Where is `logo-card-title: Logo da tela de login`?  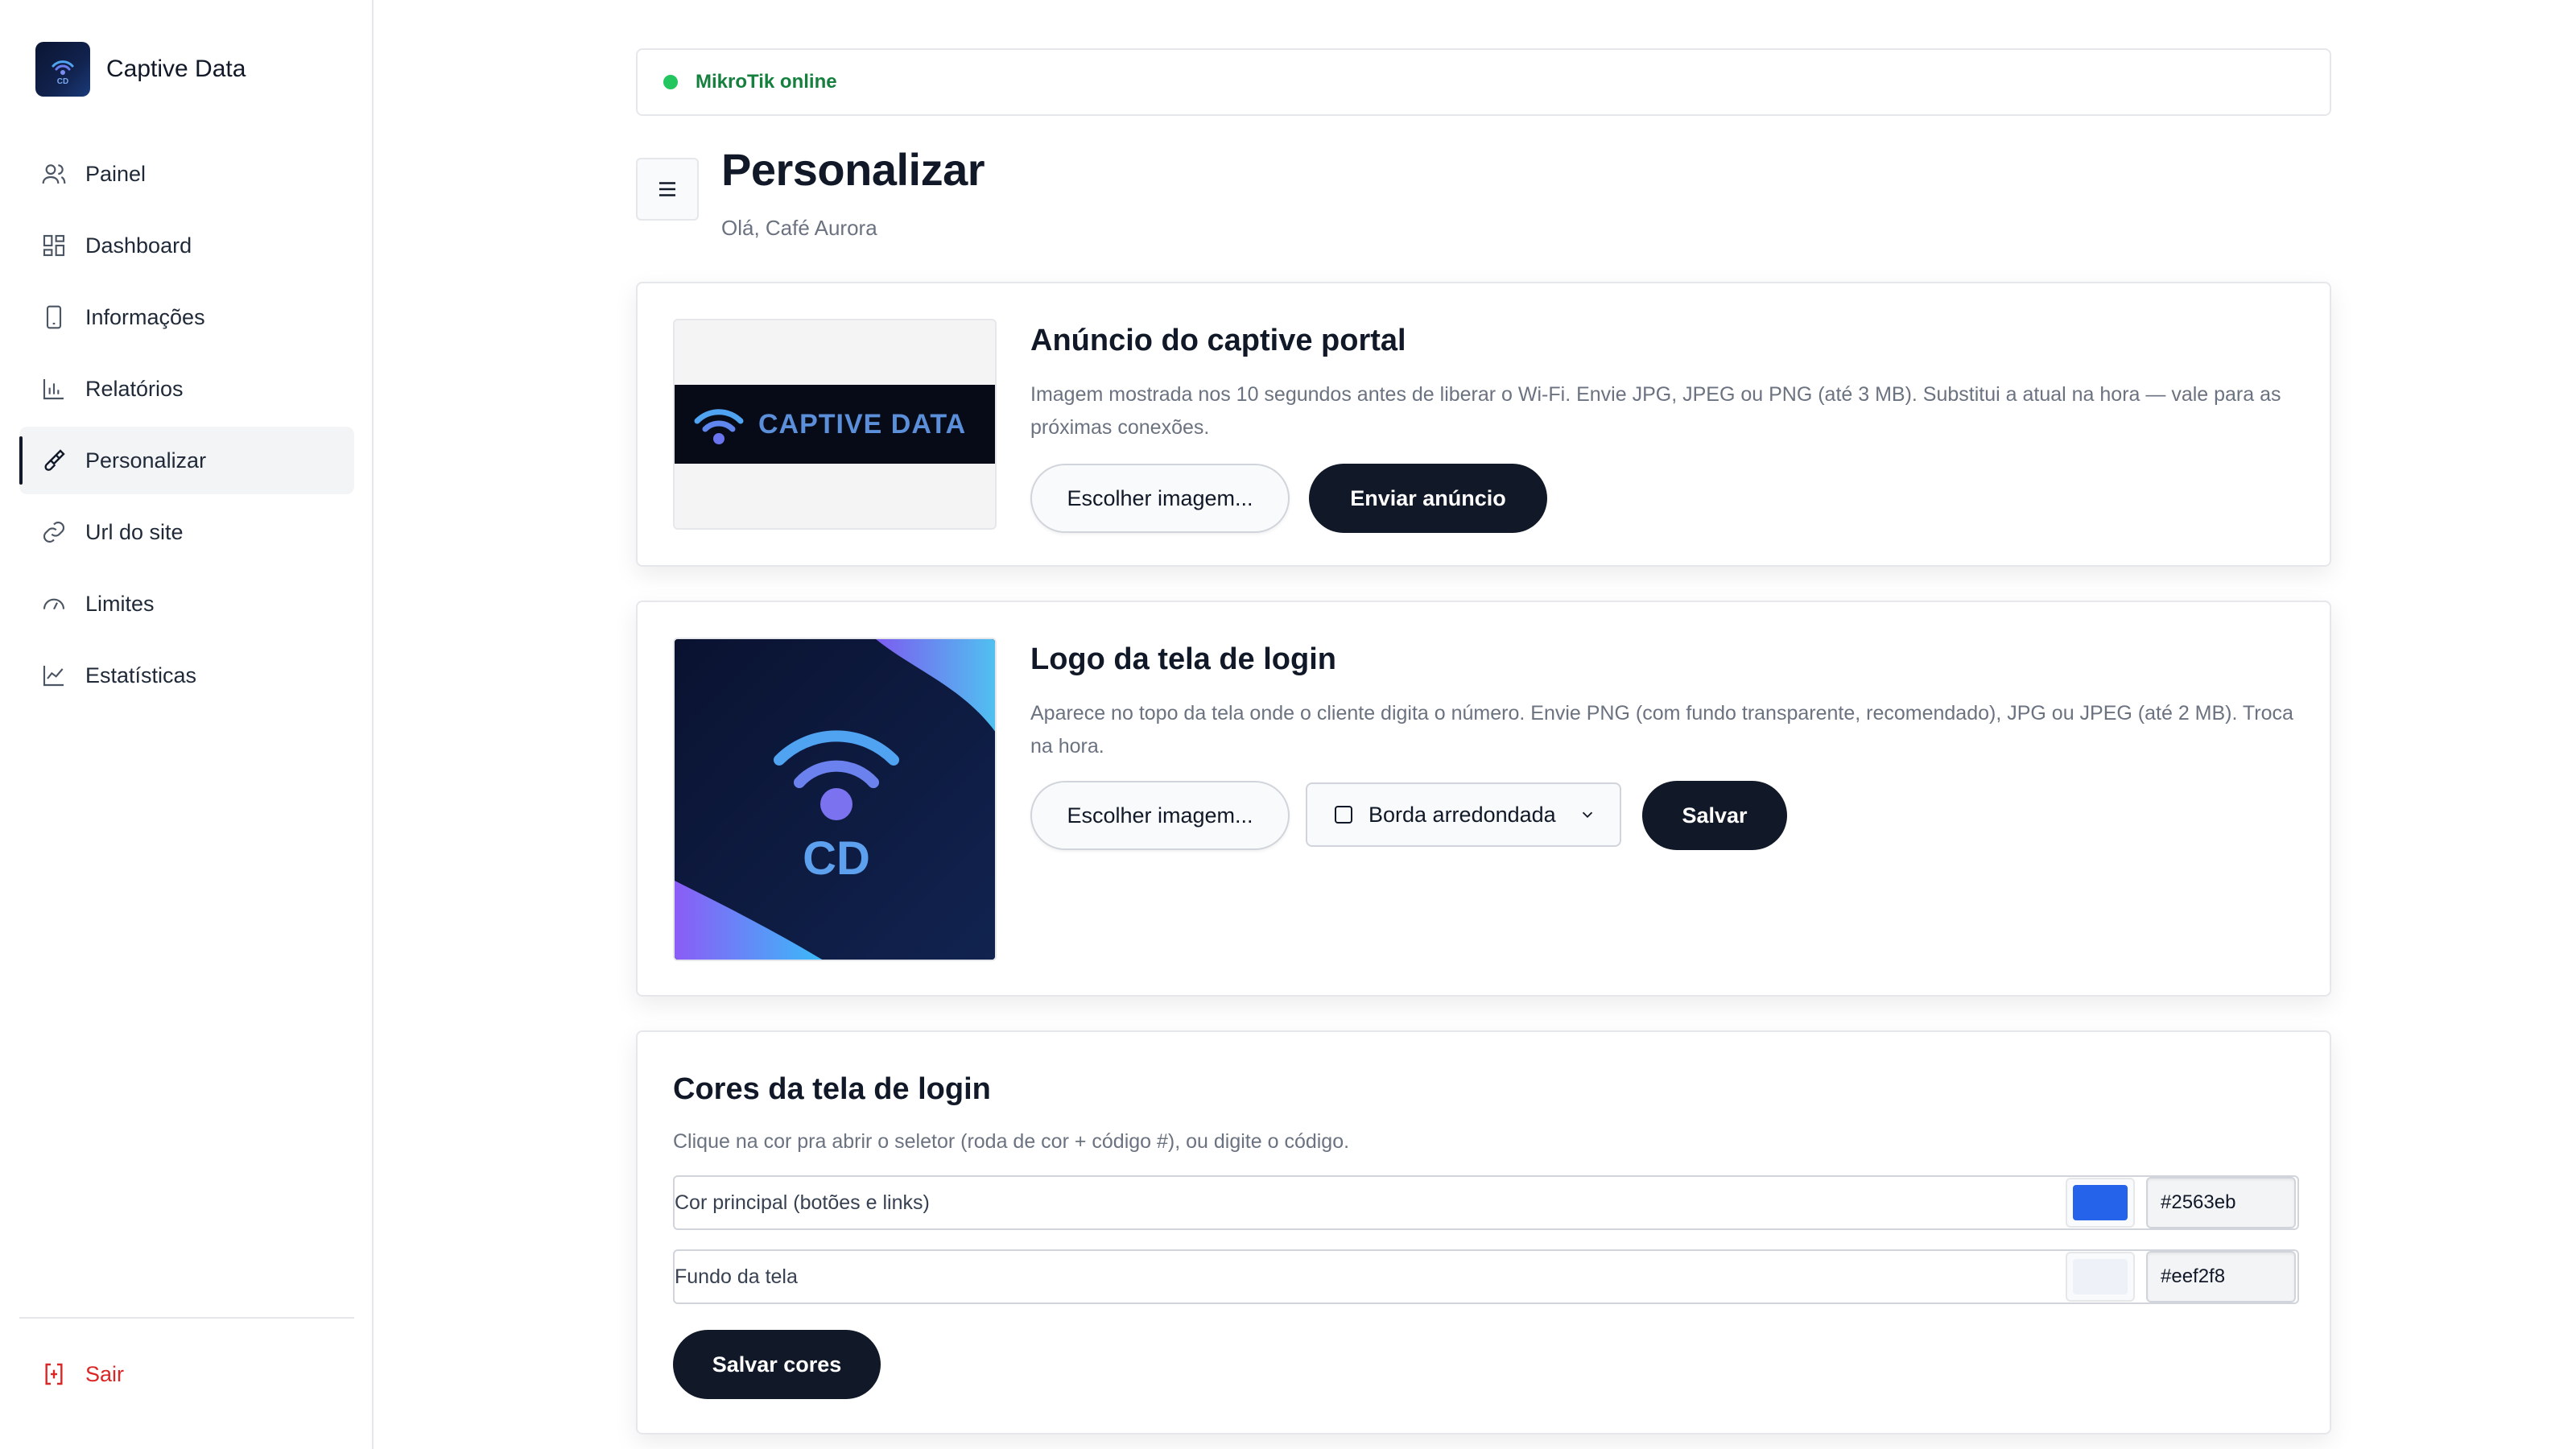 logo-card-title: Logo da tela de login is located at coordinates (1183, 659).